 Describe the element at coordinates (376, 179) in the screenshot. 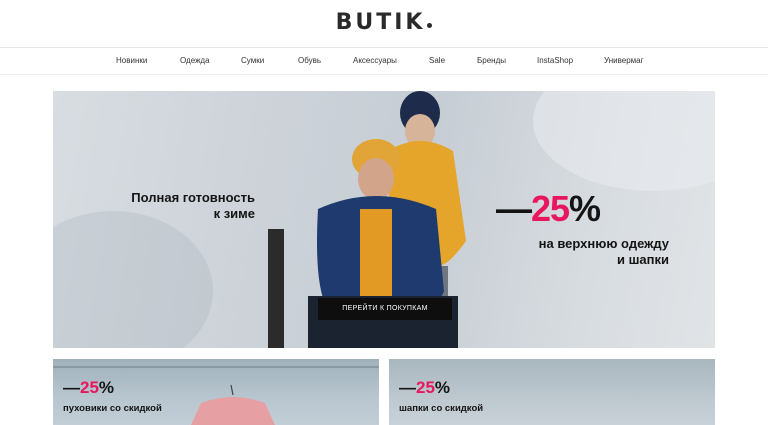

I see `man-face` at that location.